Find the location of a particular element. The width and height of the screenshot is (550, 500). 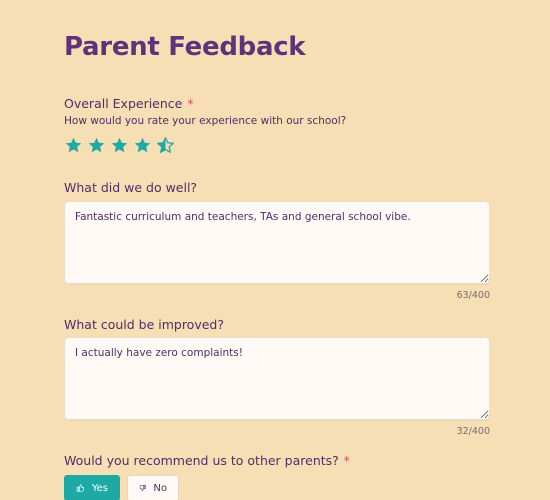

thumbs-down-icon is located at coordinates (142, 487).